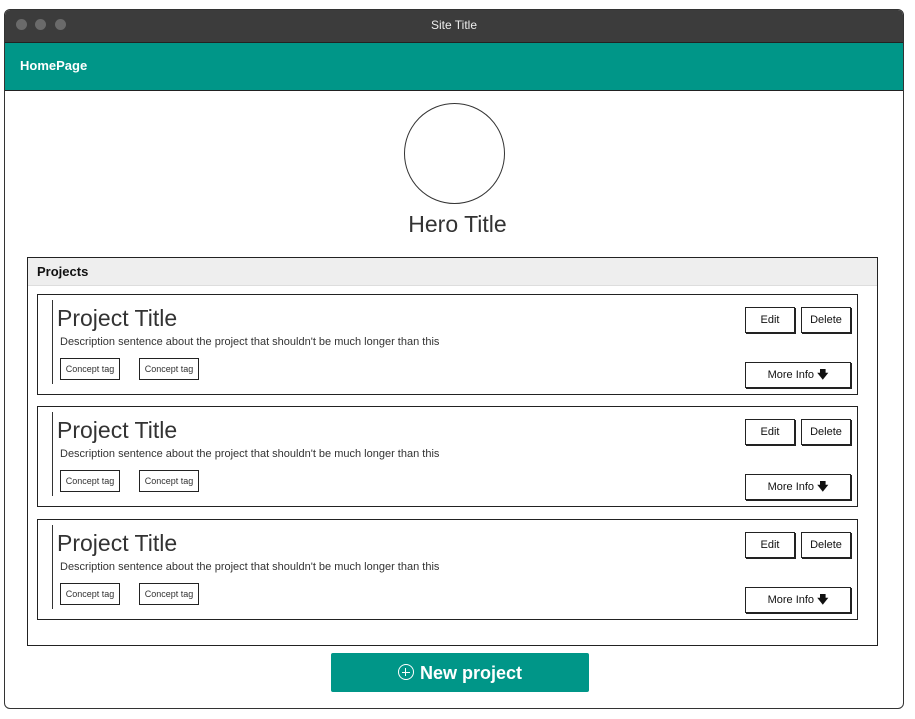  Describe the element at coordinates (454, 66) in the screenshot. I see `top-navbar: HomePage` at that location.